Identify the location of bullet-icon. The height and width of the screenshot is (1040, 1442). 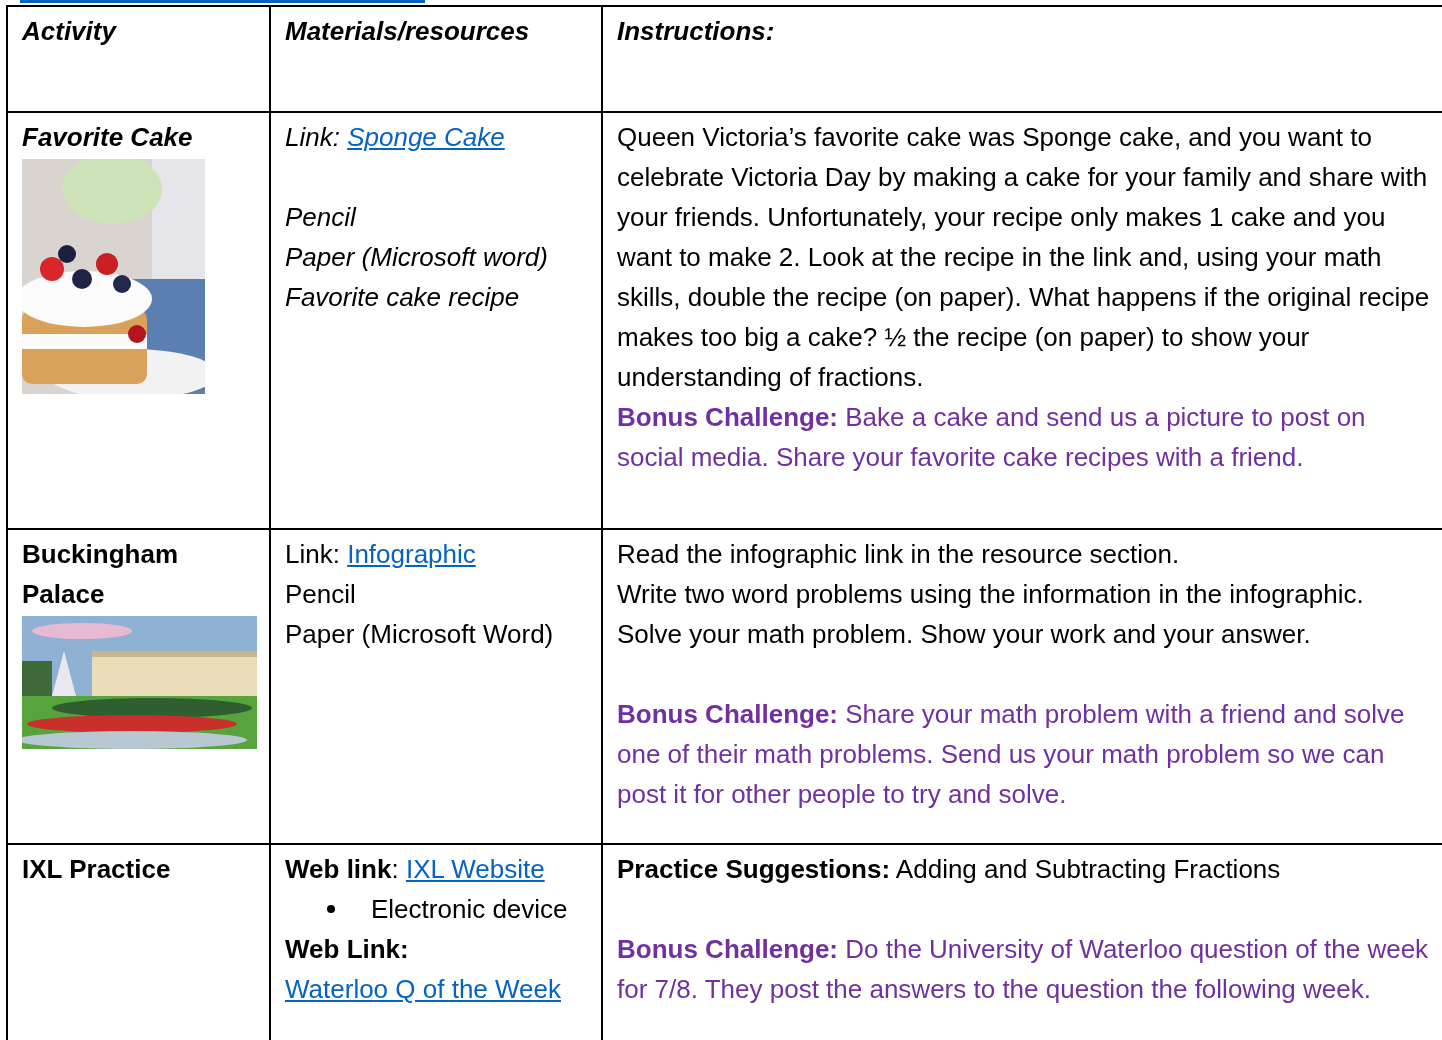
(331, 909).